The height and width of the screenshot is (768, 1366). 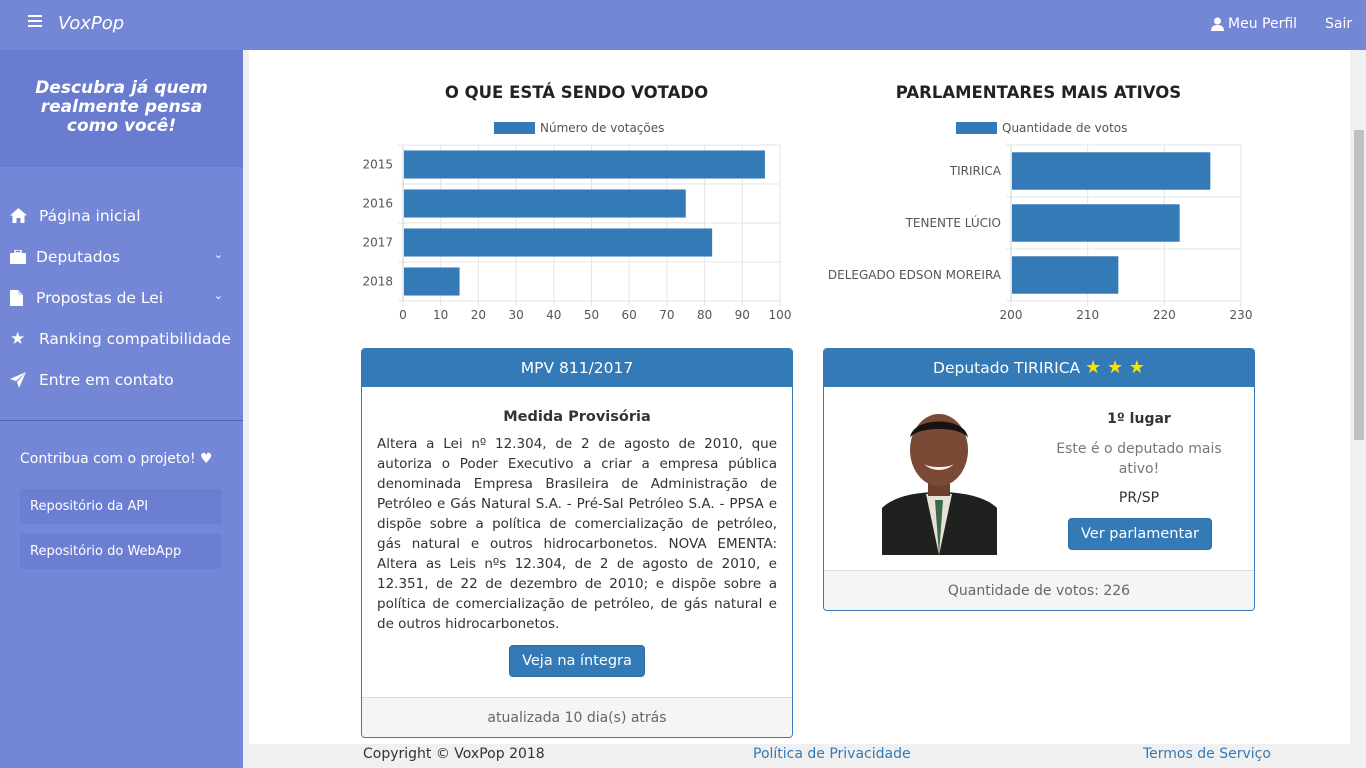 I want to click on brand-logo: VoxPop, so click(x=91, y=23).